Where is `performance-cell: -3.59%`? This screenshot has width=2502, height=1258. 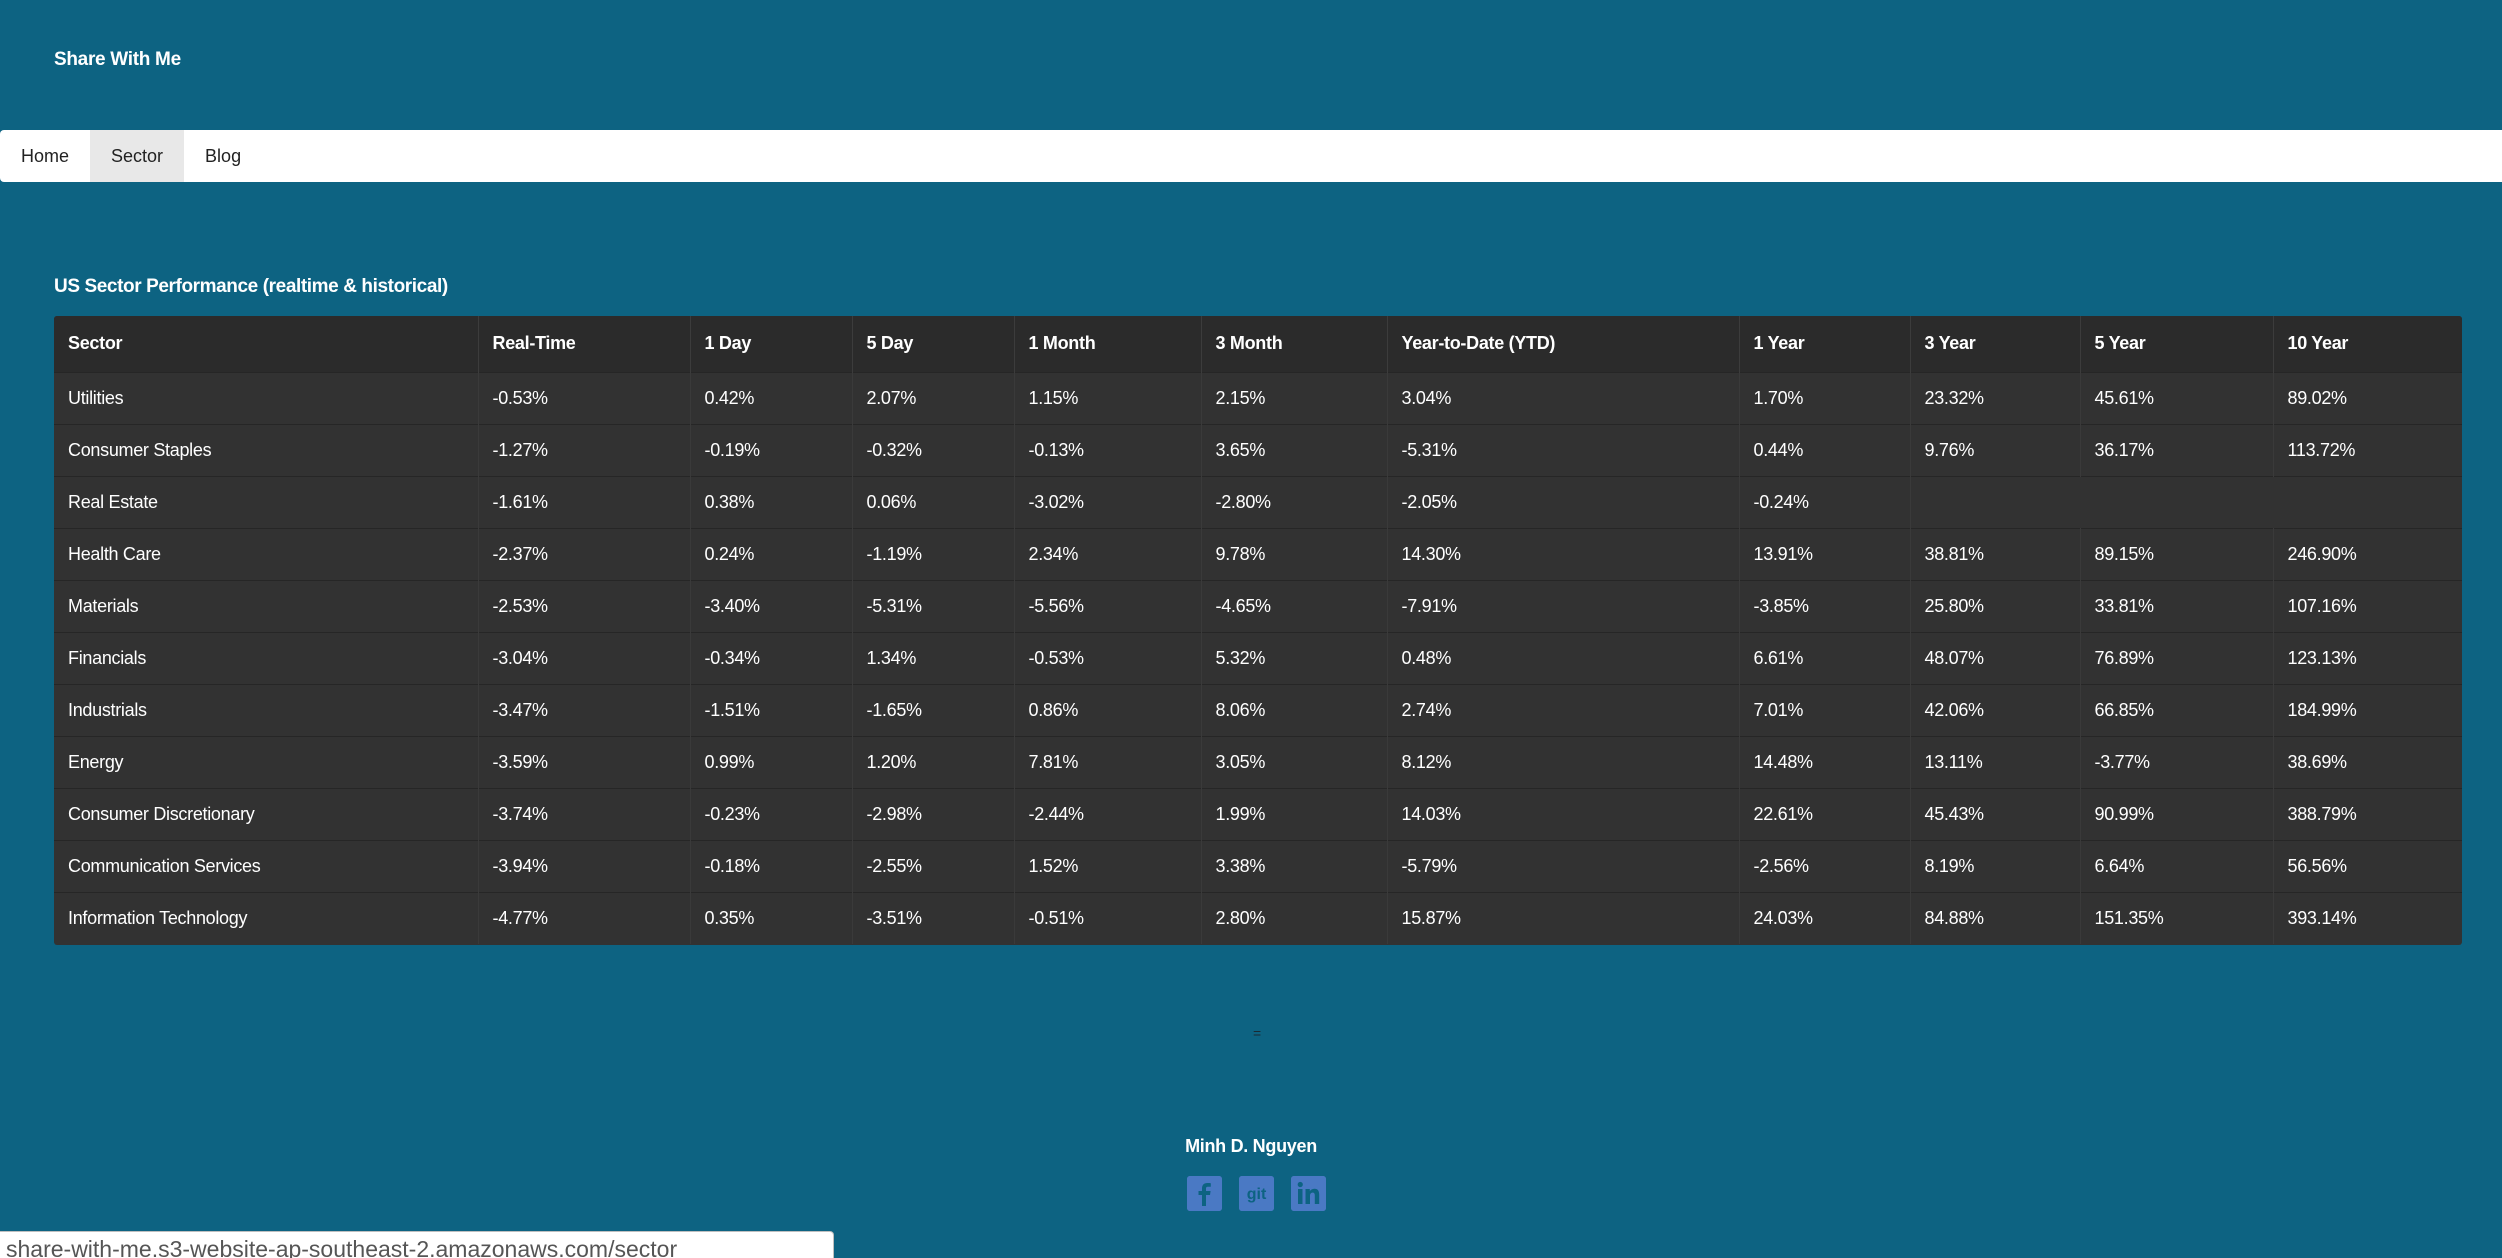 performance-cell: -3.59% is located at coordinates (584, 761).